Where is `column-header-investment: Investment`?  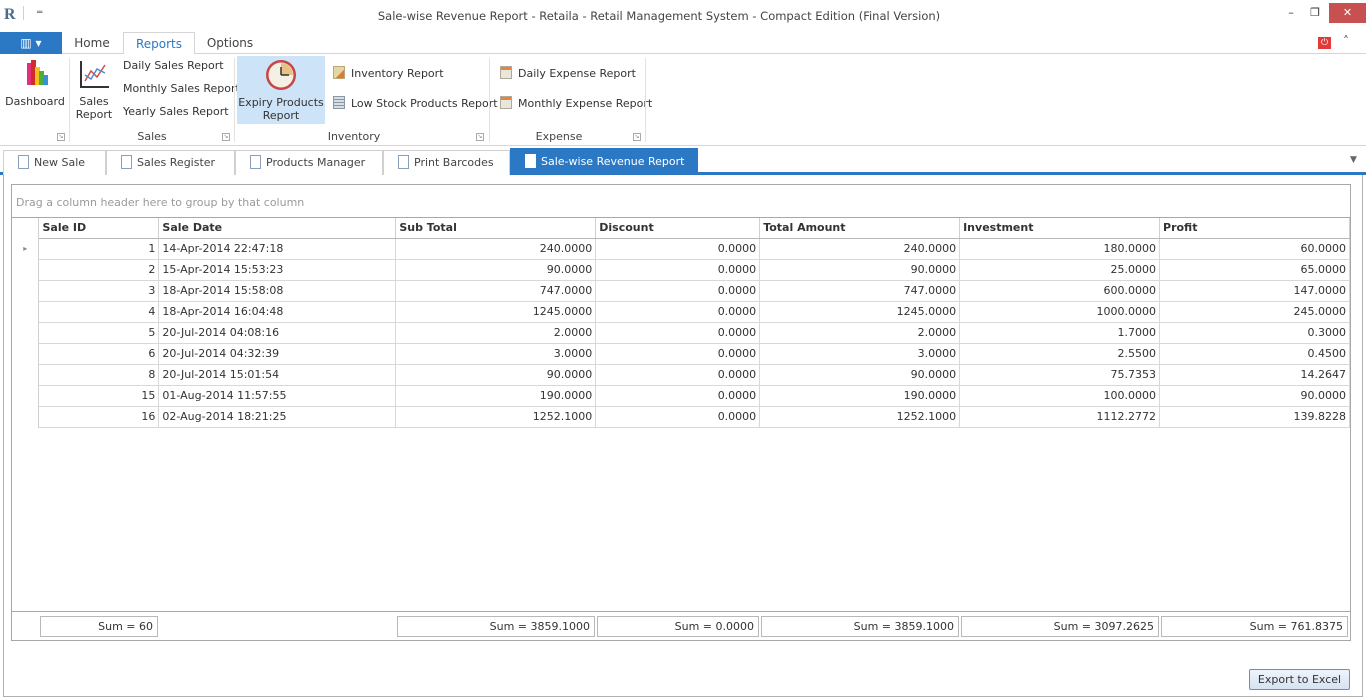
column-header-investment: Investment is located at coordinates (1060, 228).